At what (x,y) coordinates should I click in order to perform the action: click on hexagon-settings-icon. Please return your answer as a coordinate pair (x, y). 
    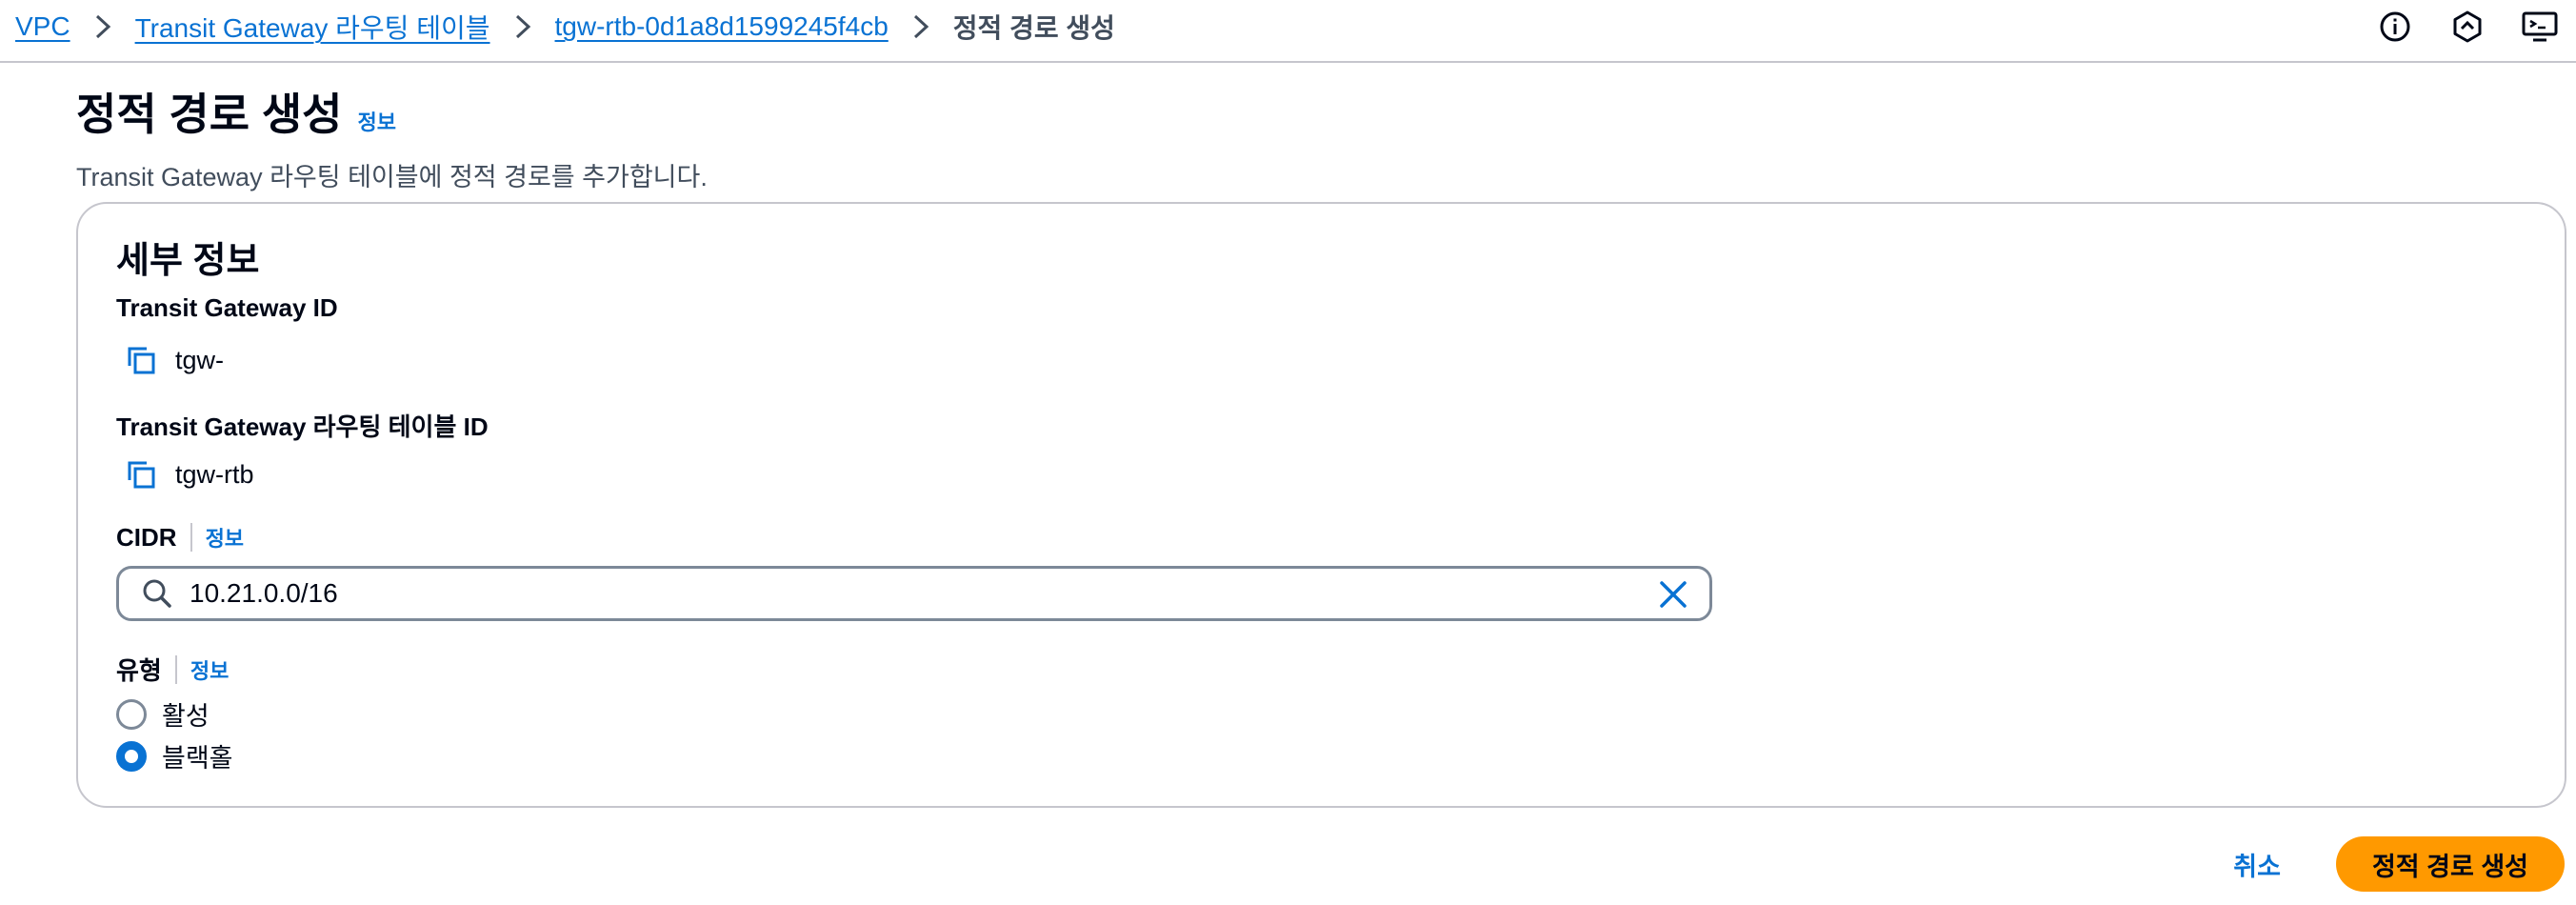
    Looking at the image, I should click on (2467, 27).